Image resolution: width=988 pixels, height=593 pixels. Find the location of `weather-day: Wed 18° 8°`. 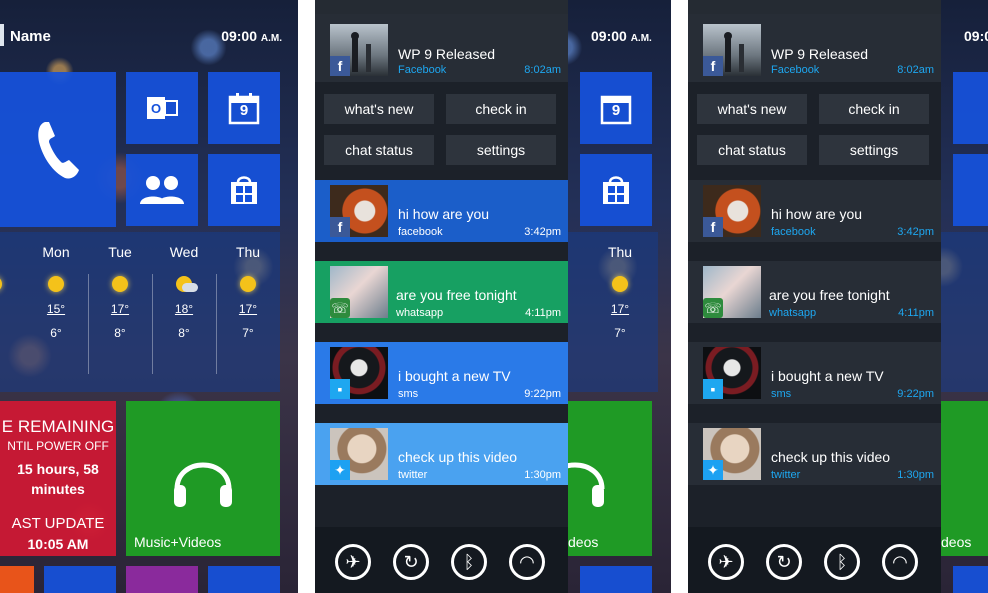

weather-day: Wed 18° 8° is located at coordinates (184, 292).